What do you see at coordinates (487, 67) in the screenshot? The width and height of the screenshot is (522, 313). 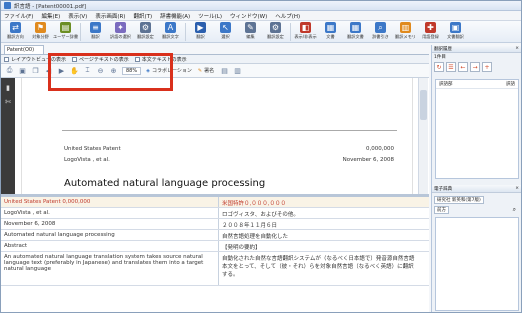 I see `history-add-icon: +` at bounding box center [487, 67].